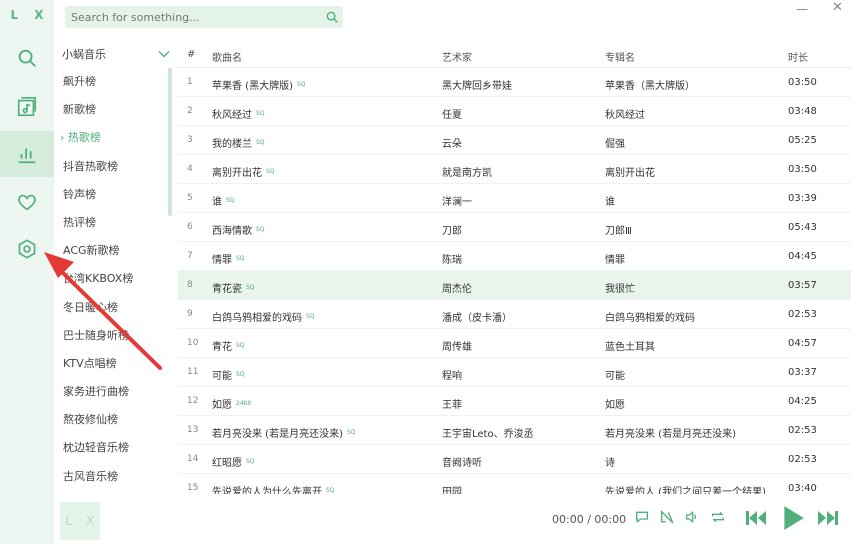 This screenshot has width=851, height=544. What do you see at coordinates (452, 258) in the screenshot?
I see `song-artist: 陈瑞` at bounding box center [452, 258].